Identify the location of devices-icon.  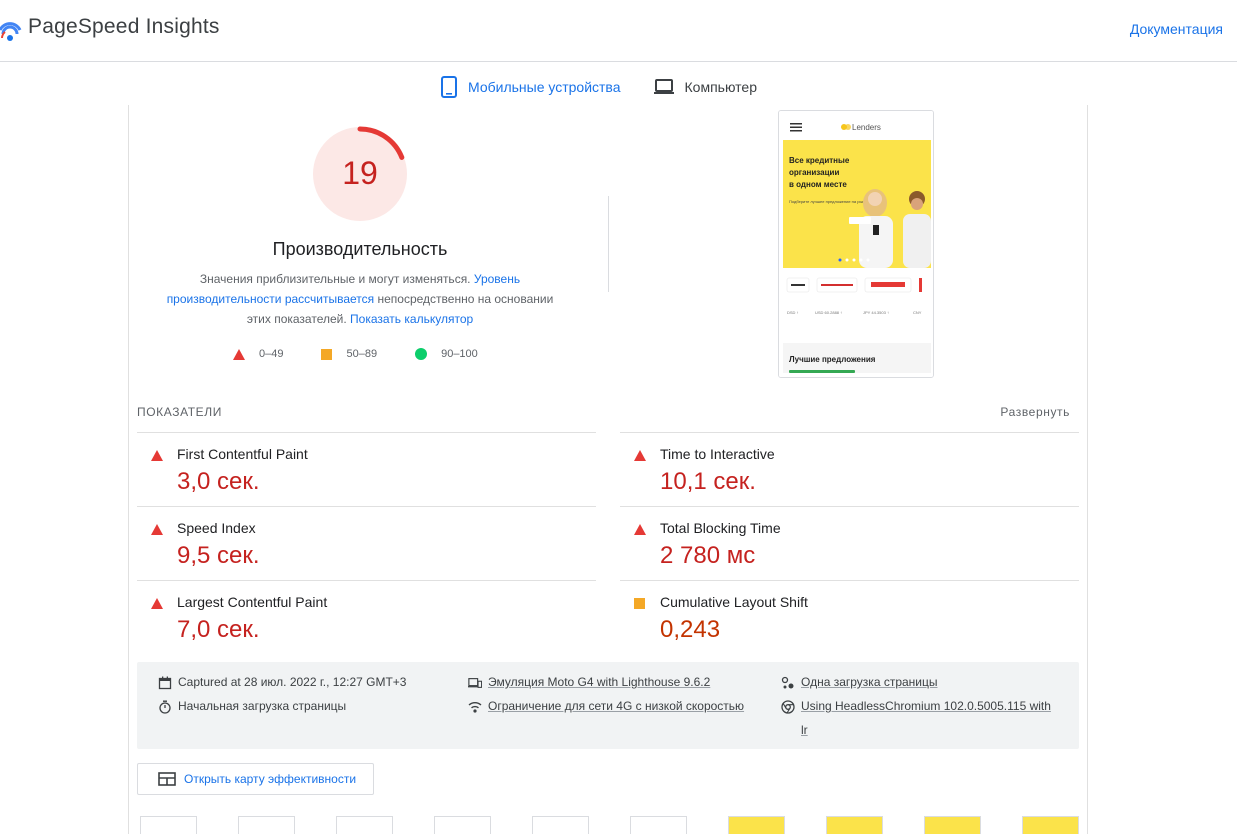
(475, 683).